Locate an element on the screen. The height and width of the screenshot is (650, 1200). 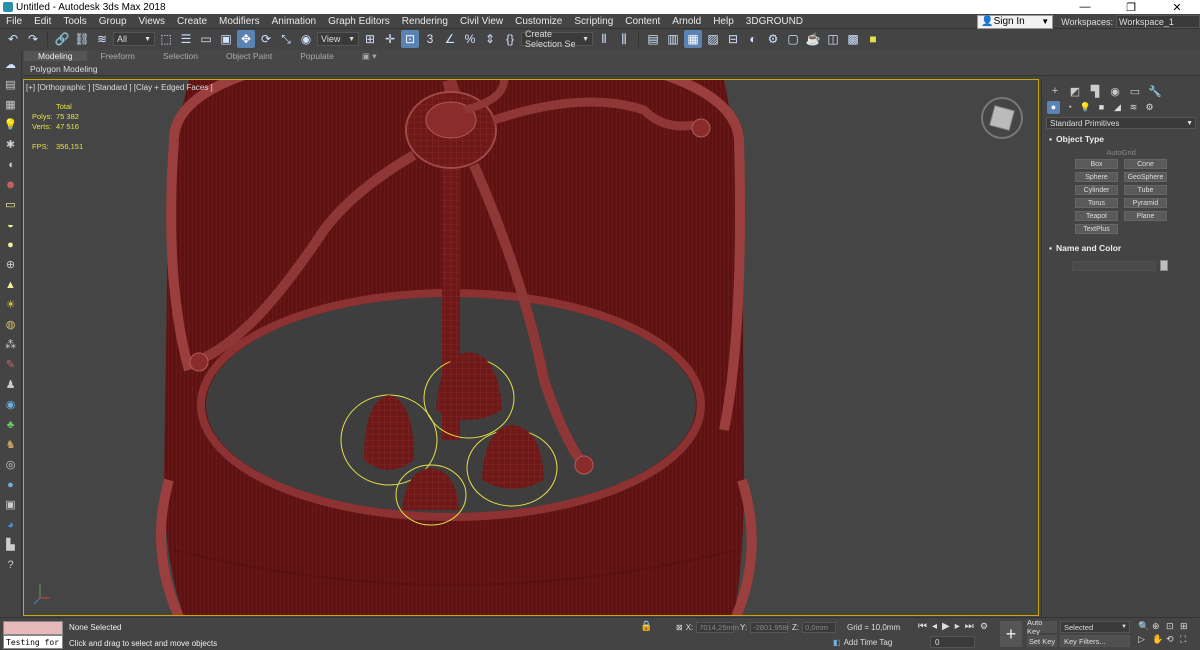
utilities-tab-icon: 🔧 is located at coordinates (1155, 91).